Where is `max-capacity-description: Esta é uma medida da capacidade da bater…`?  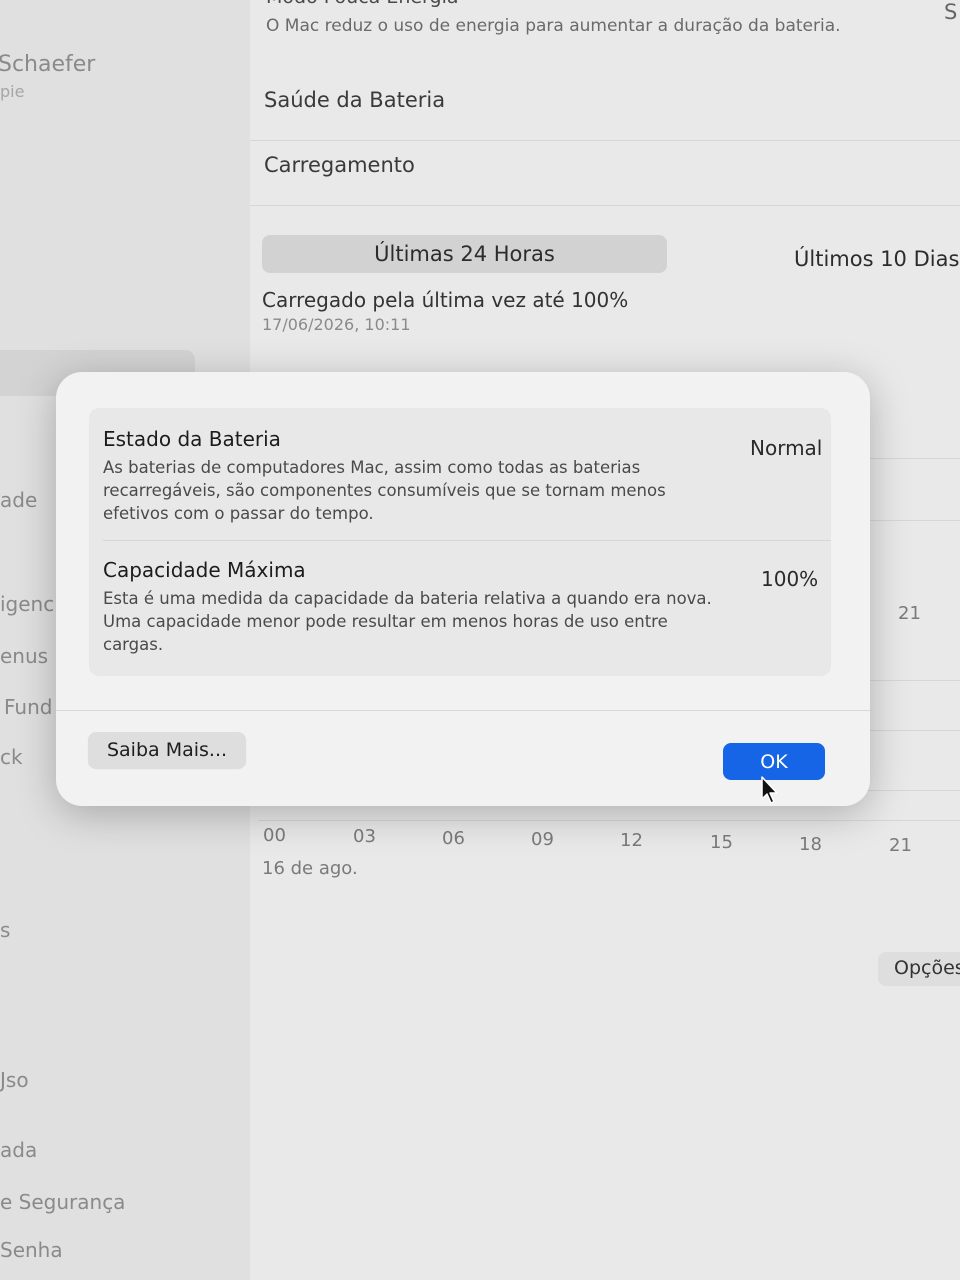 max-capacity-description: Esta é uma medida da capacidade da bater… is located at coordinates (407, 621).